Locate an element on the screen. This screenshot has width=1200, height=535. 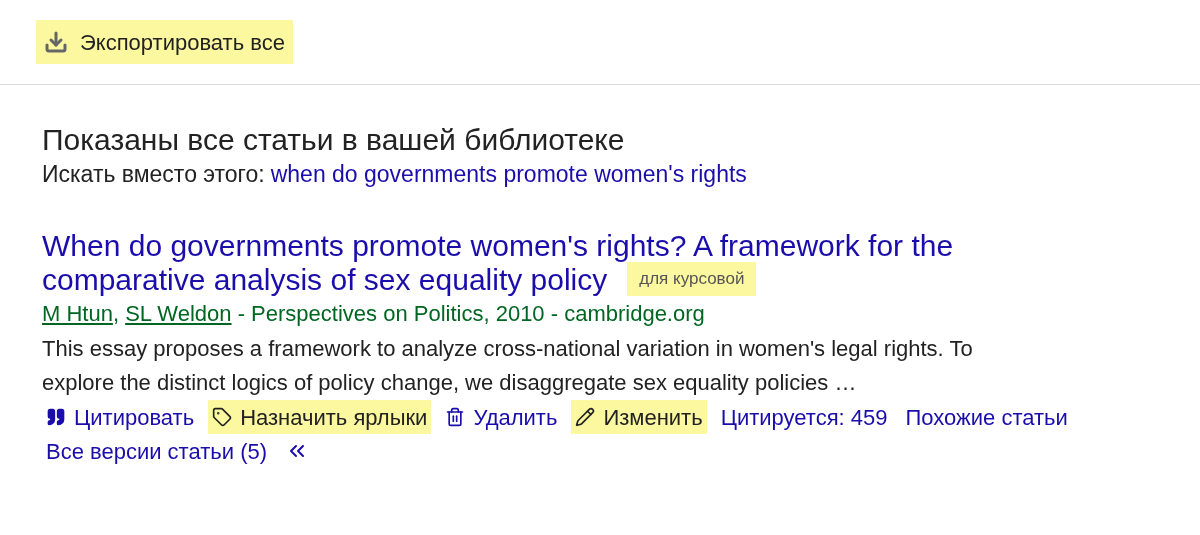
search-link: when do governments promote women's rights is located at coordinates (508, 174).